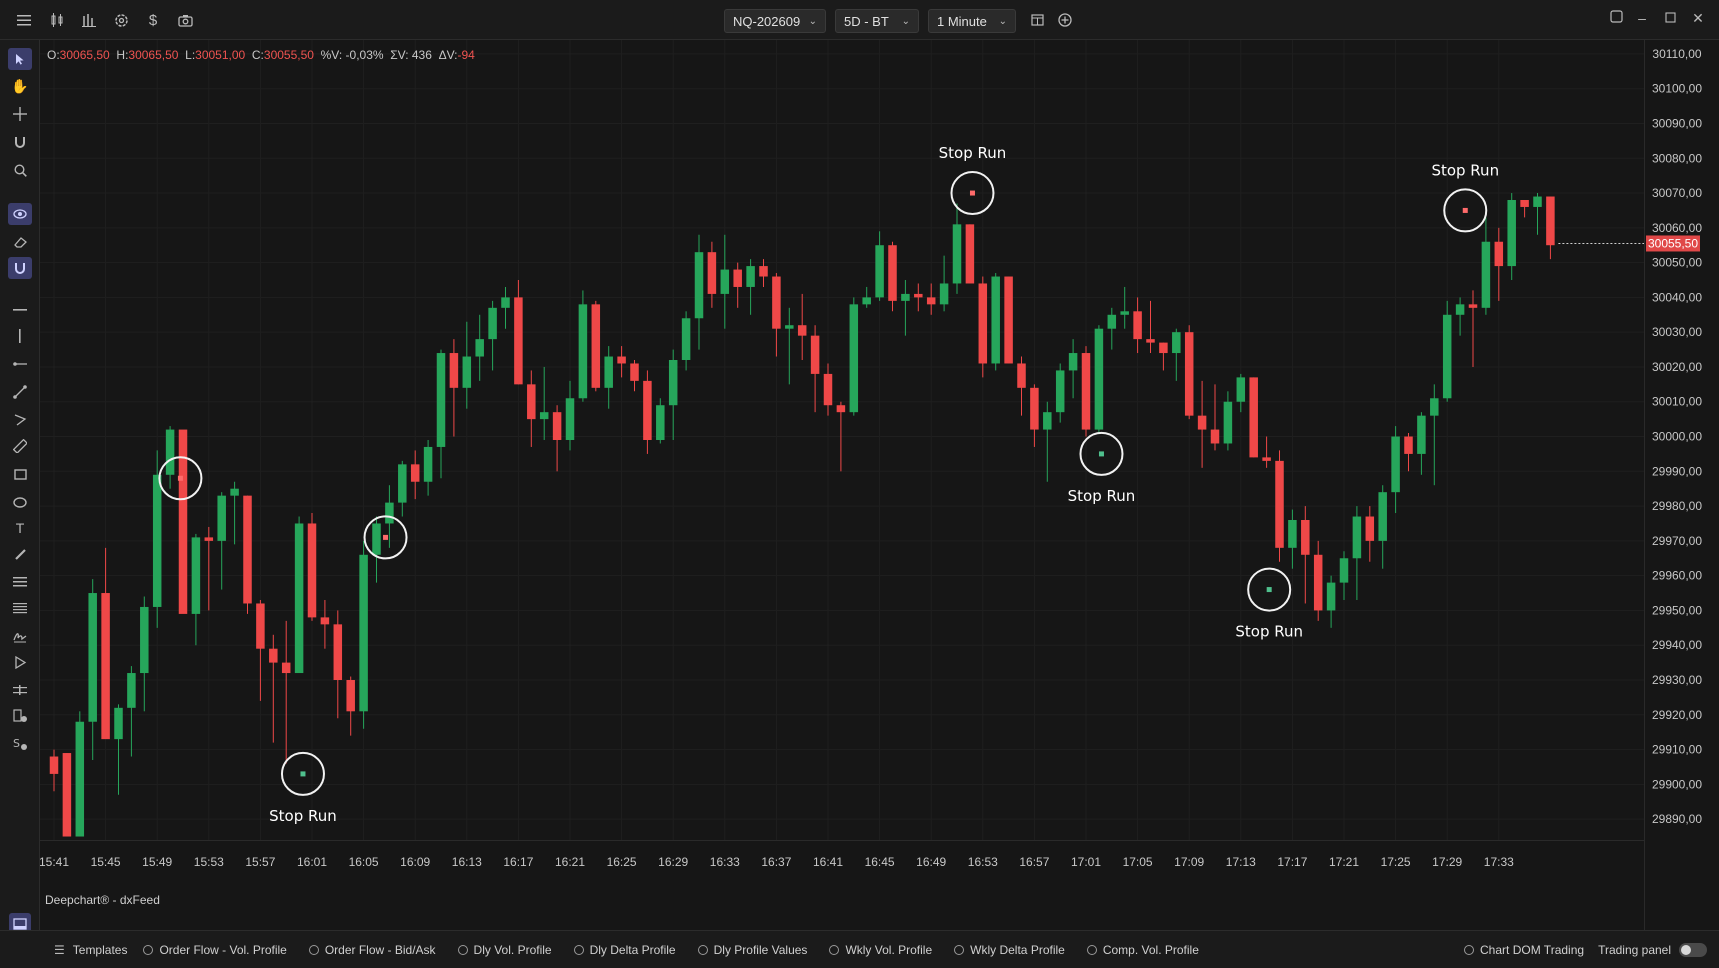  Describe the element at coordinates (1037, 20) in the screenshot. I see `layout-icon` at that location.